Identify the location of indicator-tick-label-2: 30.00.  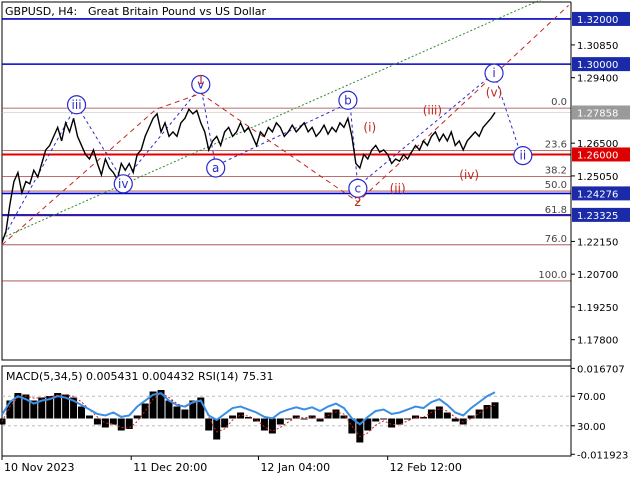
(591, 427).